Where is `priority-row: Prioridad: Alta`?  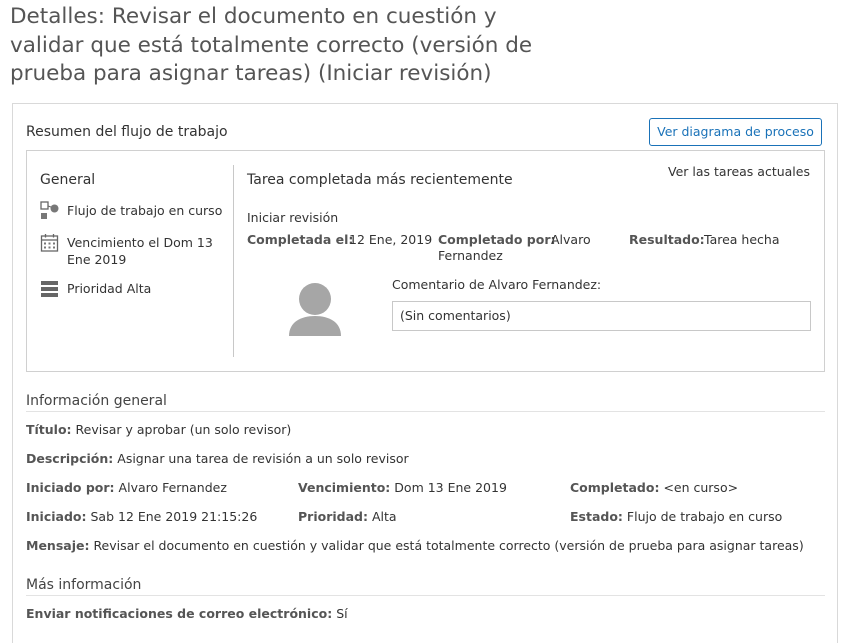
priority-row: Prioridad: Alta is located at coordinates (347, 516).